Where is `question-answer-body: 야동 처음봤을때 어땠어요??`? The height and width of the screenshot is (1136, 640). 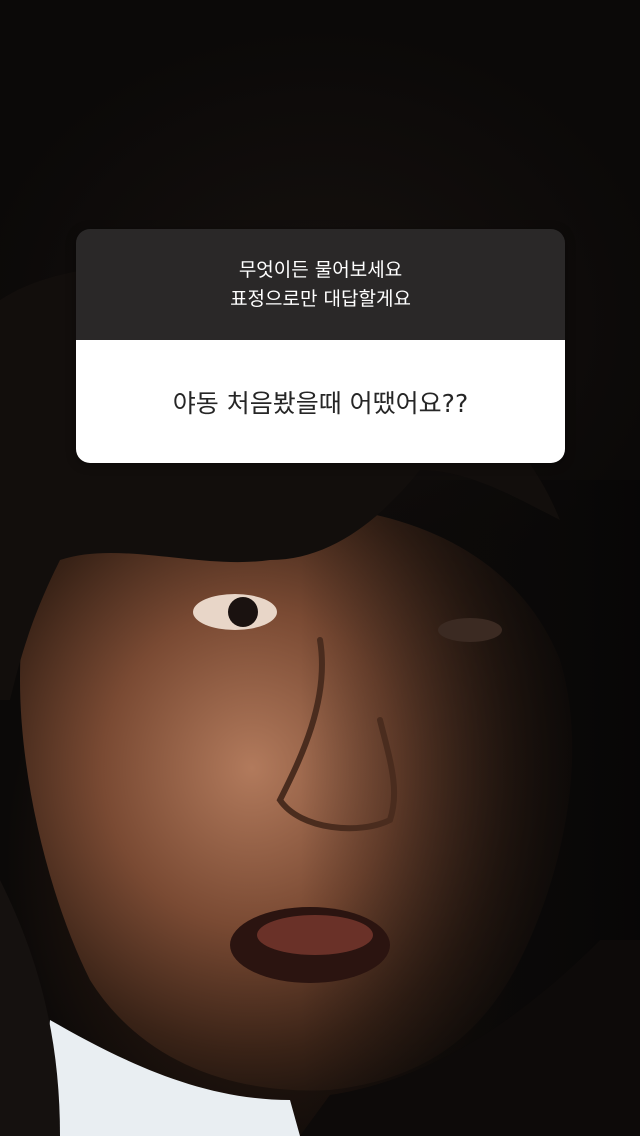 question-answer-body: 야동 처음봤을때 어땠어요?? is located at coordinates (320, 401).